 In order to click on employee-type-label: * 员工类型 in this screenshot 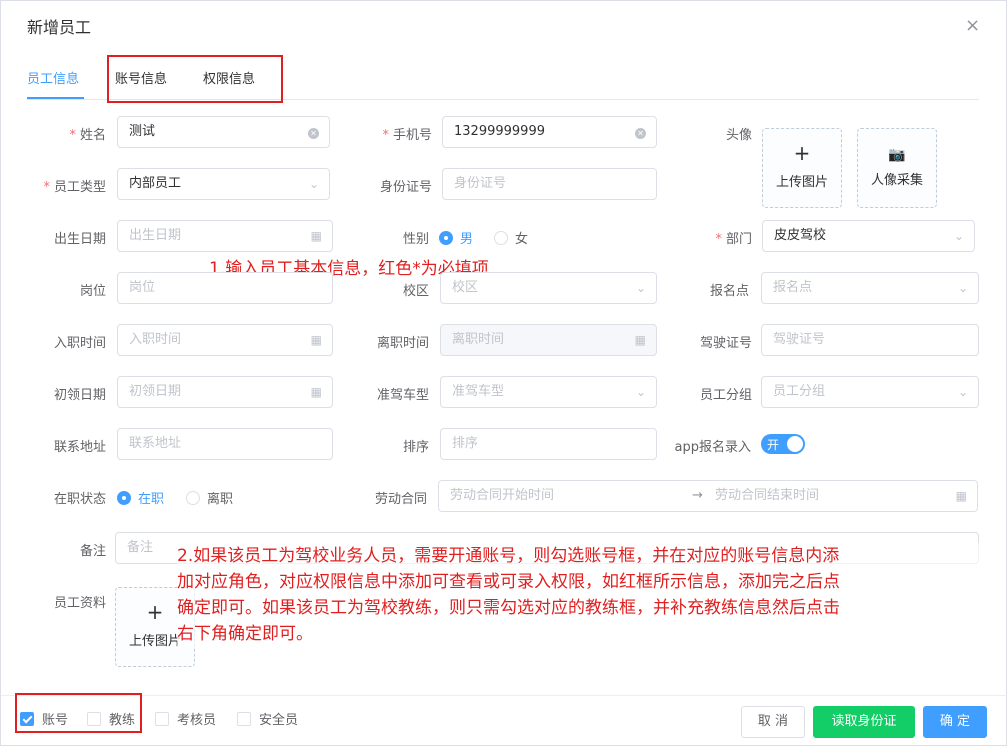, I will do `click(74, 187)`.